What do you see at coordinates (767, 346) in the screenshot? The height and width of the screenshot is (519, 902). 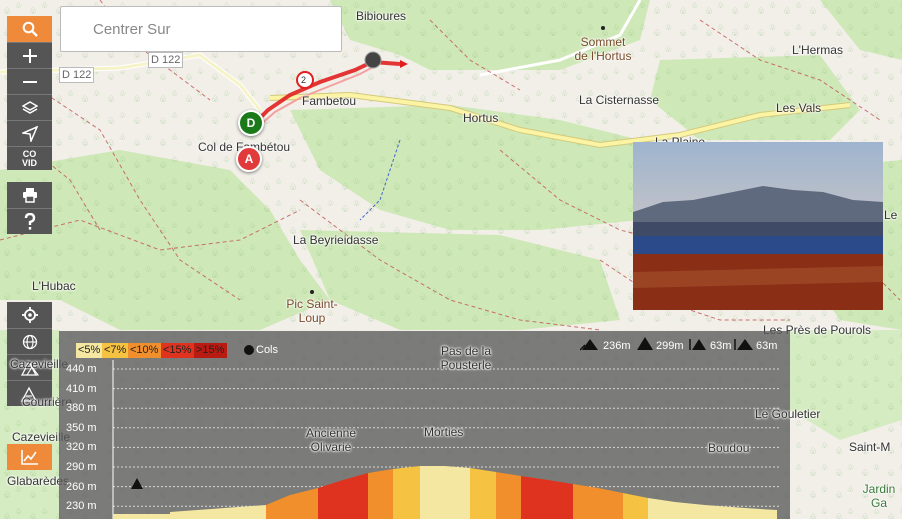 I see `peak-value-4: 63m` at bounding box center [767, 346].